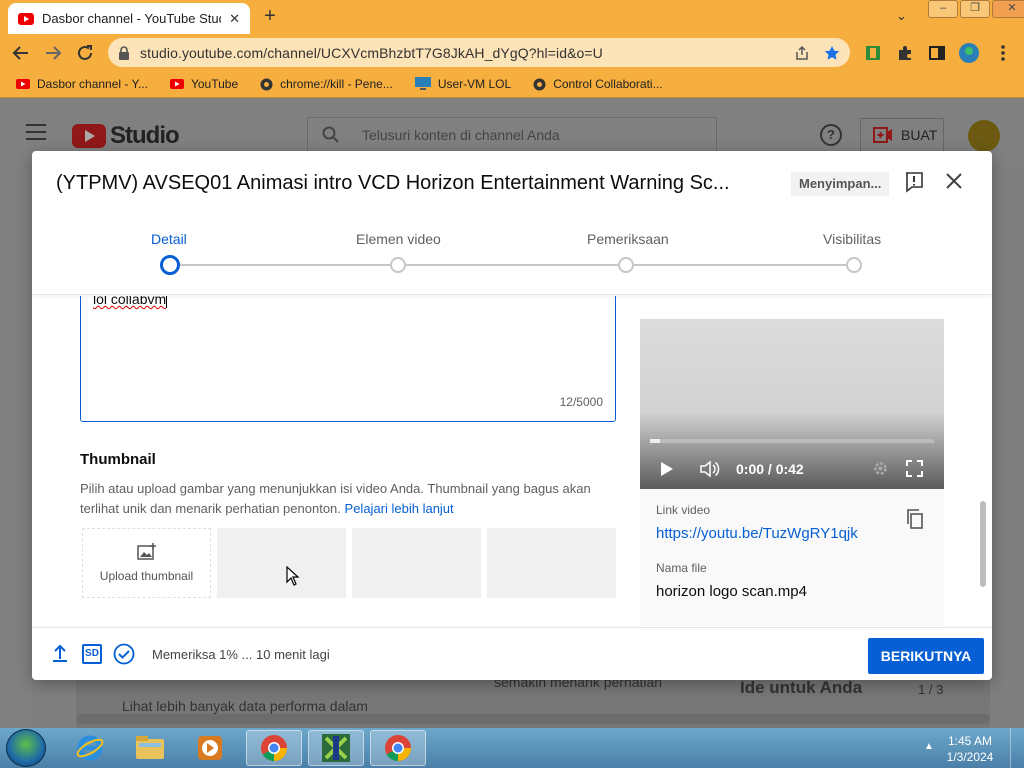 Image resolution: width=1024 pixels, height=768 pixels. Describe the element at coordinates (512, 135) in the screenshot. I see `studio-search-input: Telusuri konten di channel Anda` at that location.